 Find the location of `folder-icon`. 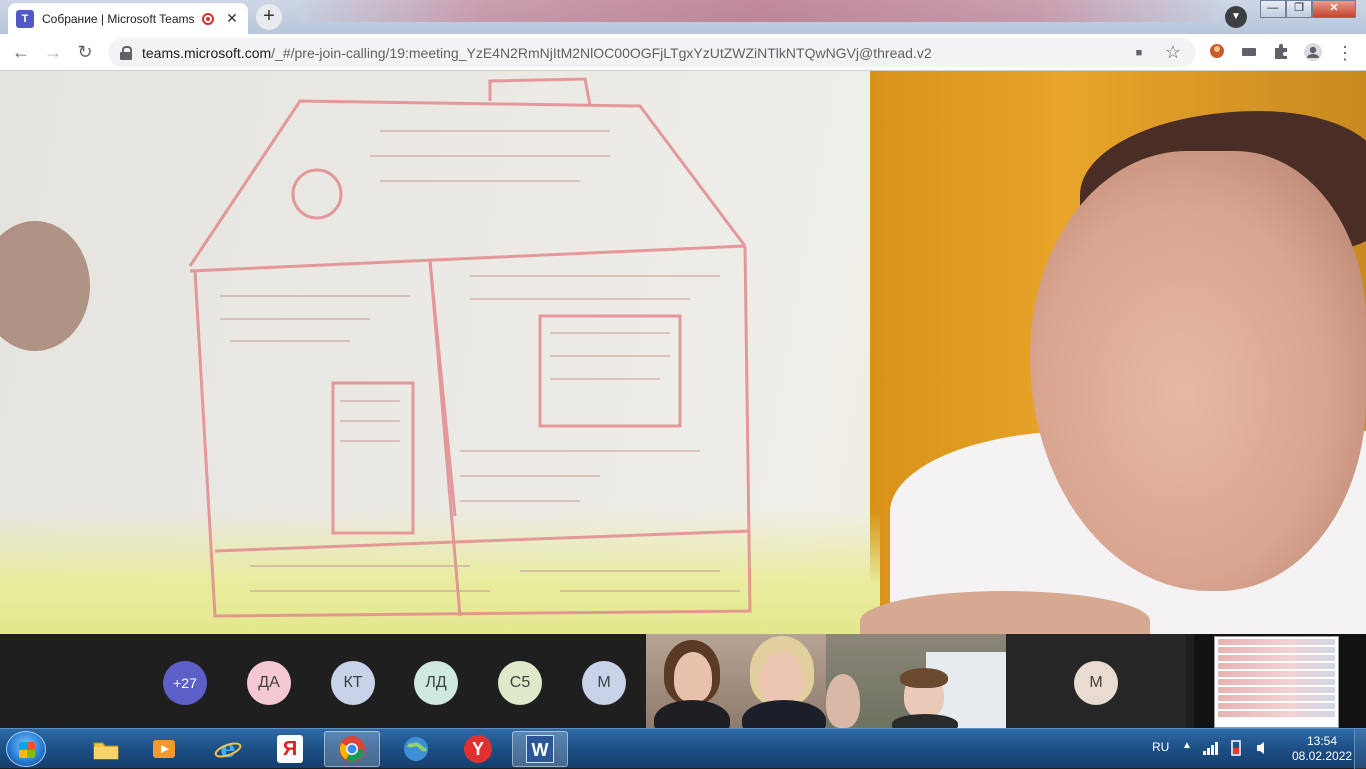

folder-icon is located at coordinates (106, 751).